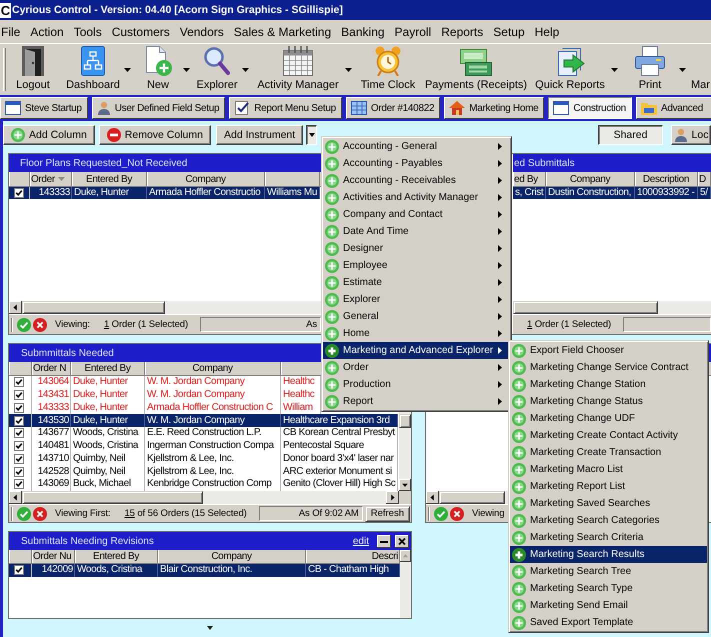  Describe the element at coordinates (402, 541) in the screenshot. I see `close-icon` at that location.